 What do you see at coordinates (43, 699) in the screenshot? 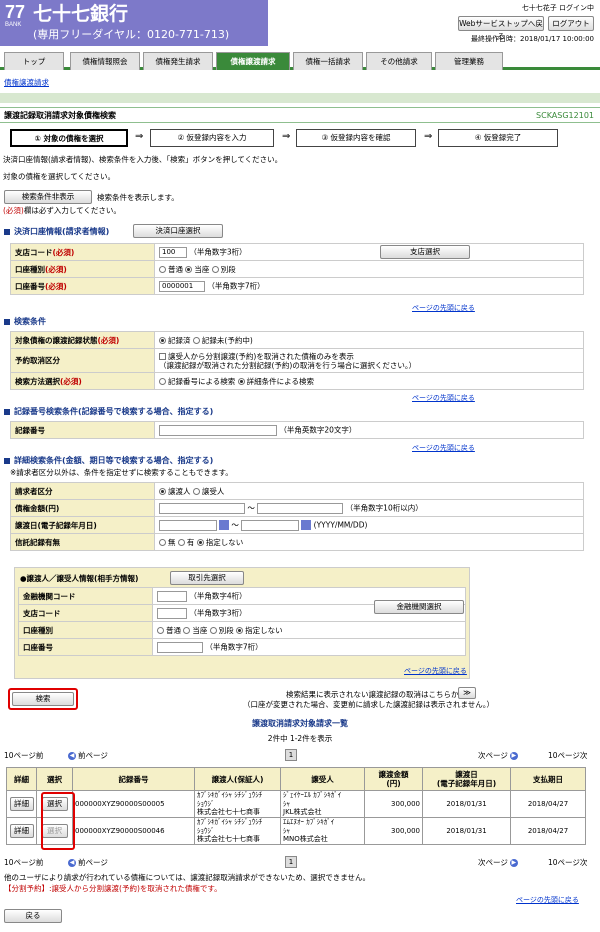
I see `search-button: 検索` at bounding box center [43, 699].